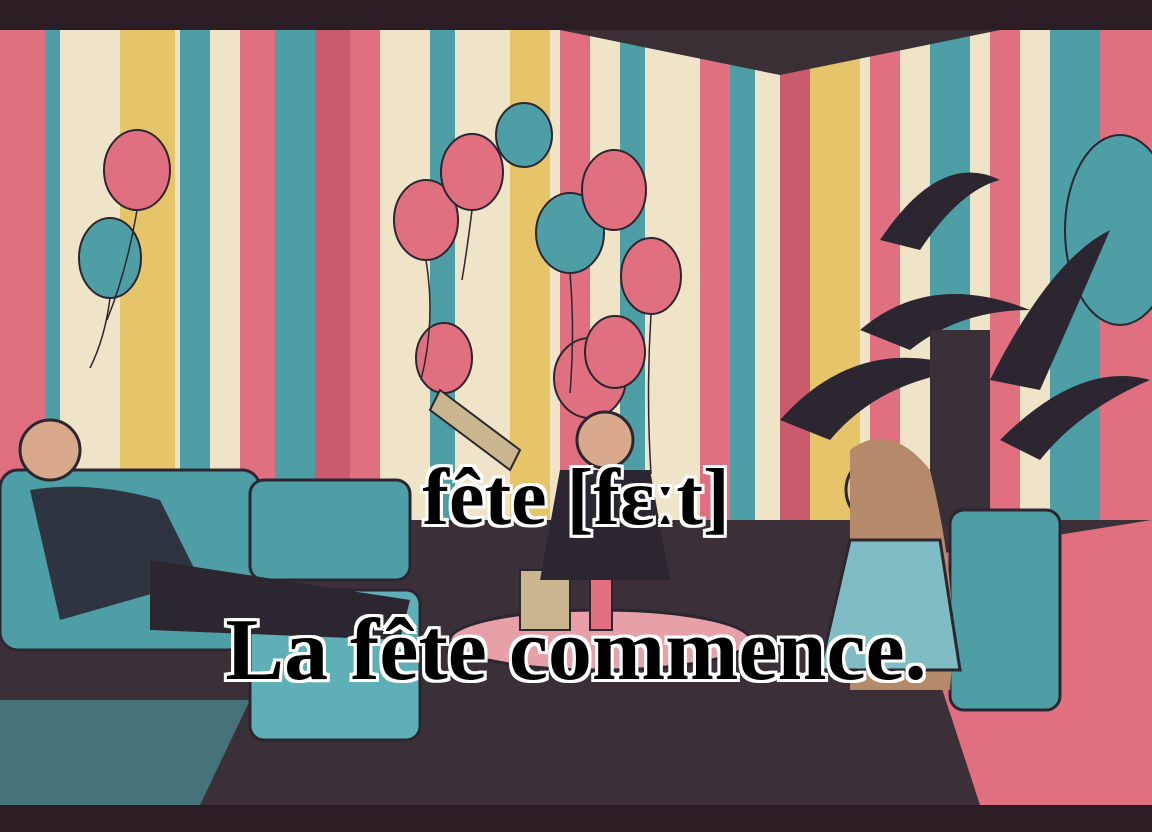 The image size is (1152, 832). Describe the element at coordinates (576, 650) in the screenshot. I see `example-sentence: La fête commence.` at that location.